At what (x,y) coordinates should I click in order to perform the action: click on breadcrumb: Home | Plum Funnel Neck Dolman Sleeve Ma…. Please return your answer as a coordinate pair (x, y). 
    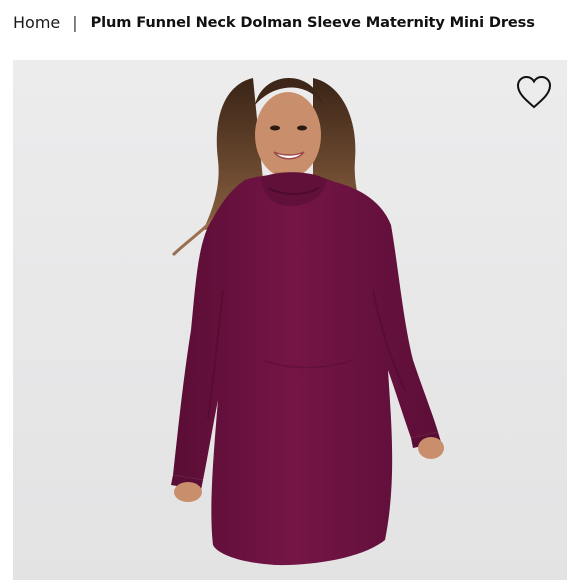
    Looking at the image, I should click on (274, 22).